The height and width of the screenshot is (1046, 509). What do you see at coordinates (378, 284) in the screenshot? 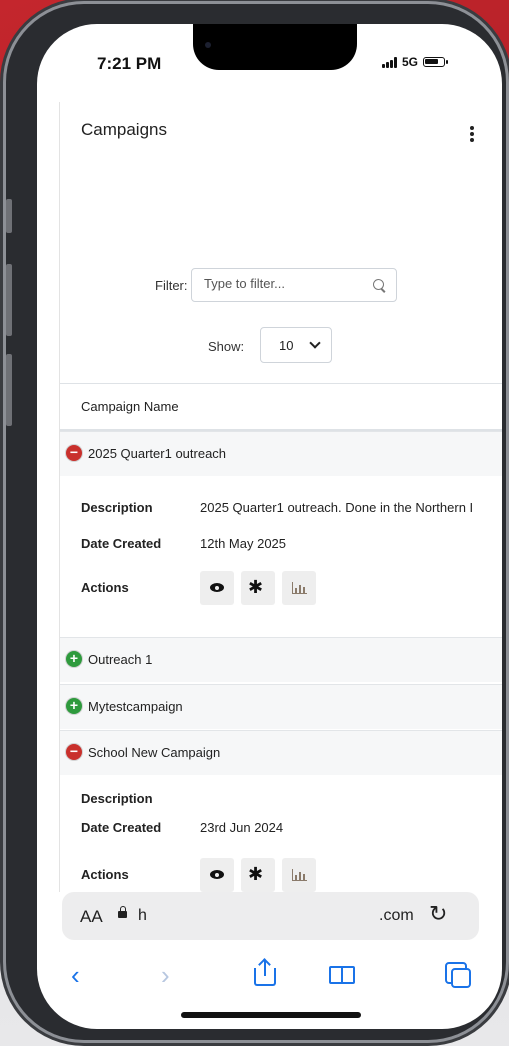
I see `search-icon` at bounding box center [378, 284].